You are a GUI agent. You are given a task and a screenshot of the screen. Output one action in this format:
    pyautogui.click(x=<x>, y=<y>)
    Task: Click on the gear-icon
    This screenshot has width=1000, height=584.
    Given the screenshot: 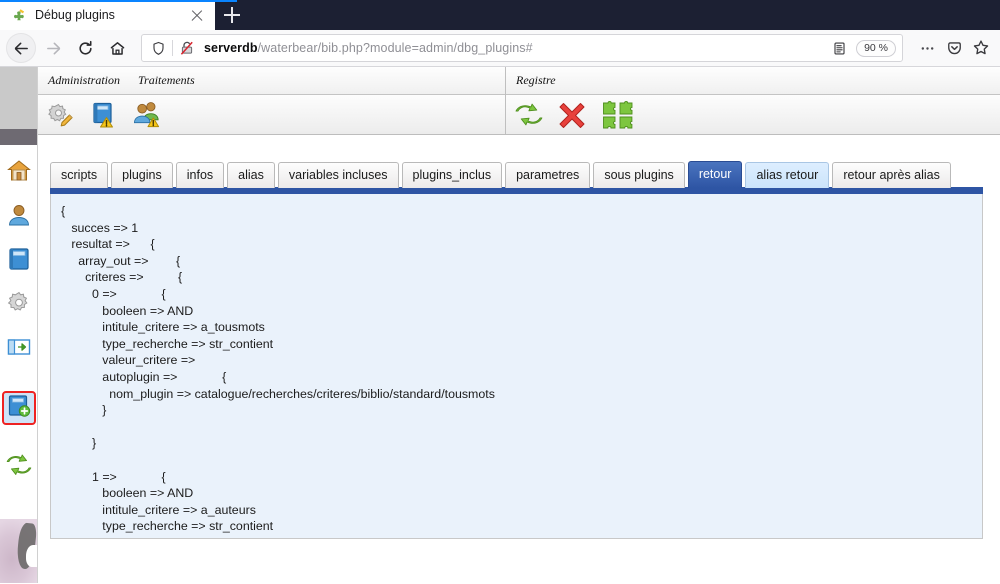 What is the action you would take?
    pyautogui.click(x=19, y=305)
    